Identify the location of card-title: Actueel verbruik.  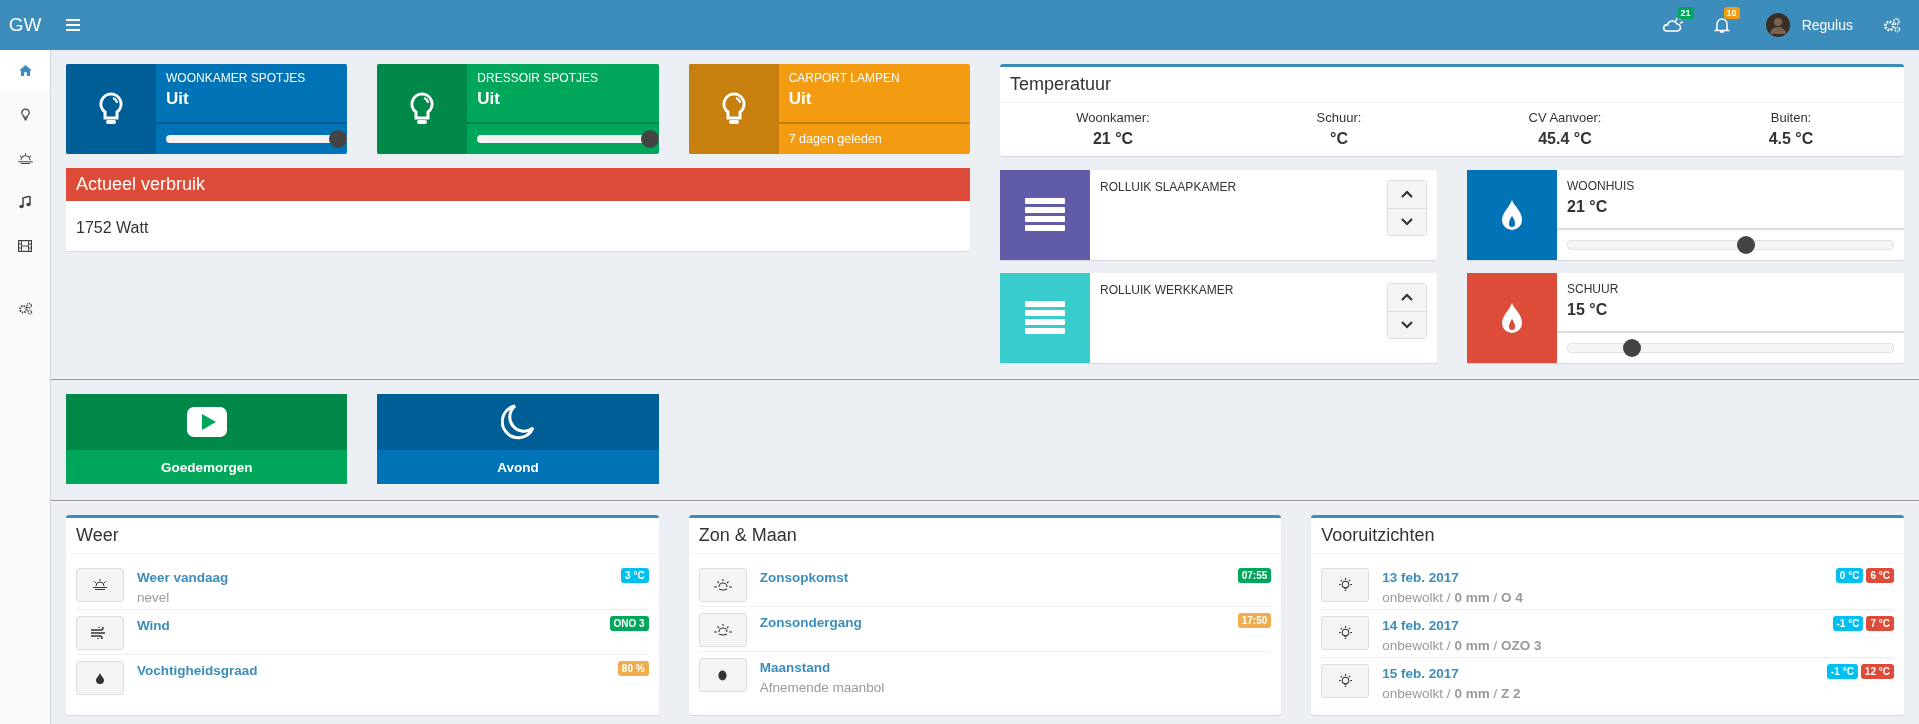
(141, 184).